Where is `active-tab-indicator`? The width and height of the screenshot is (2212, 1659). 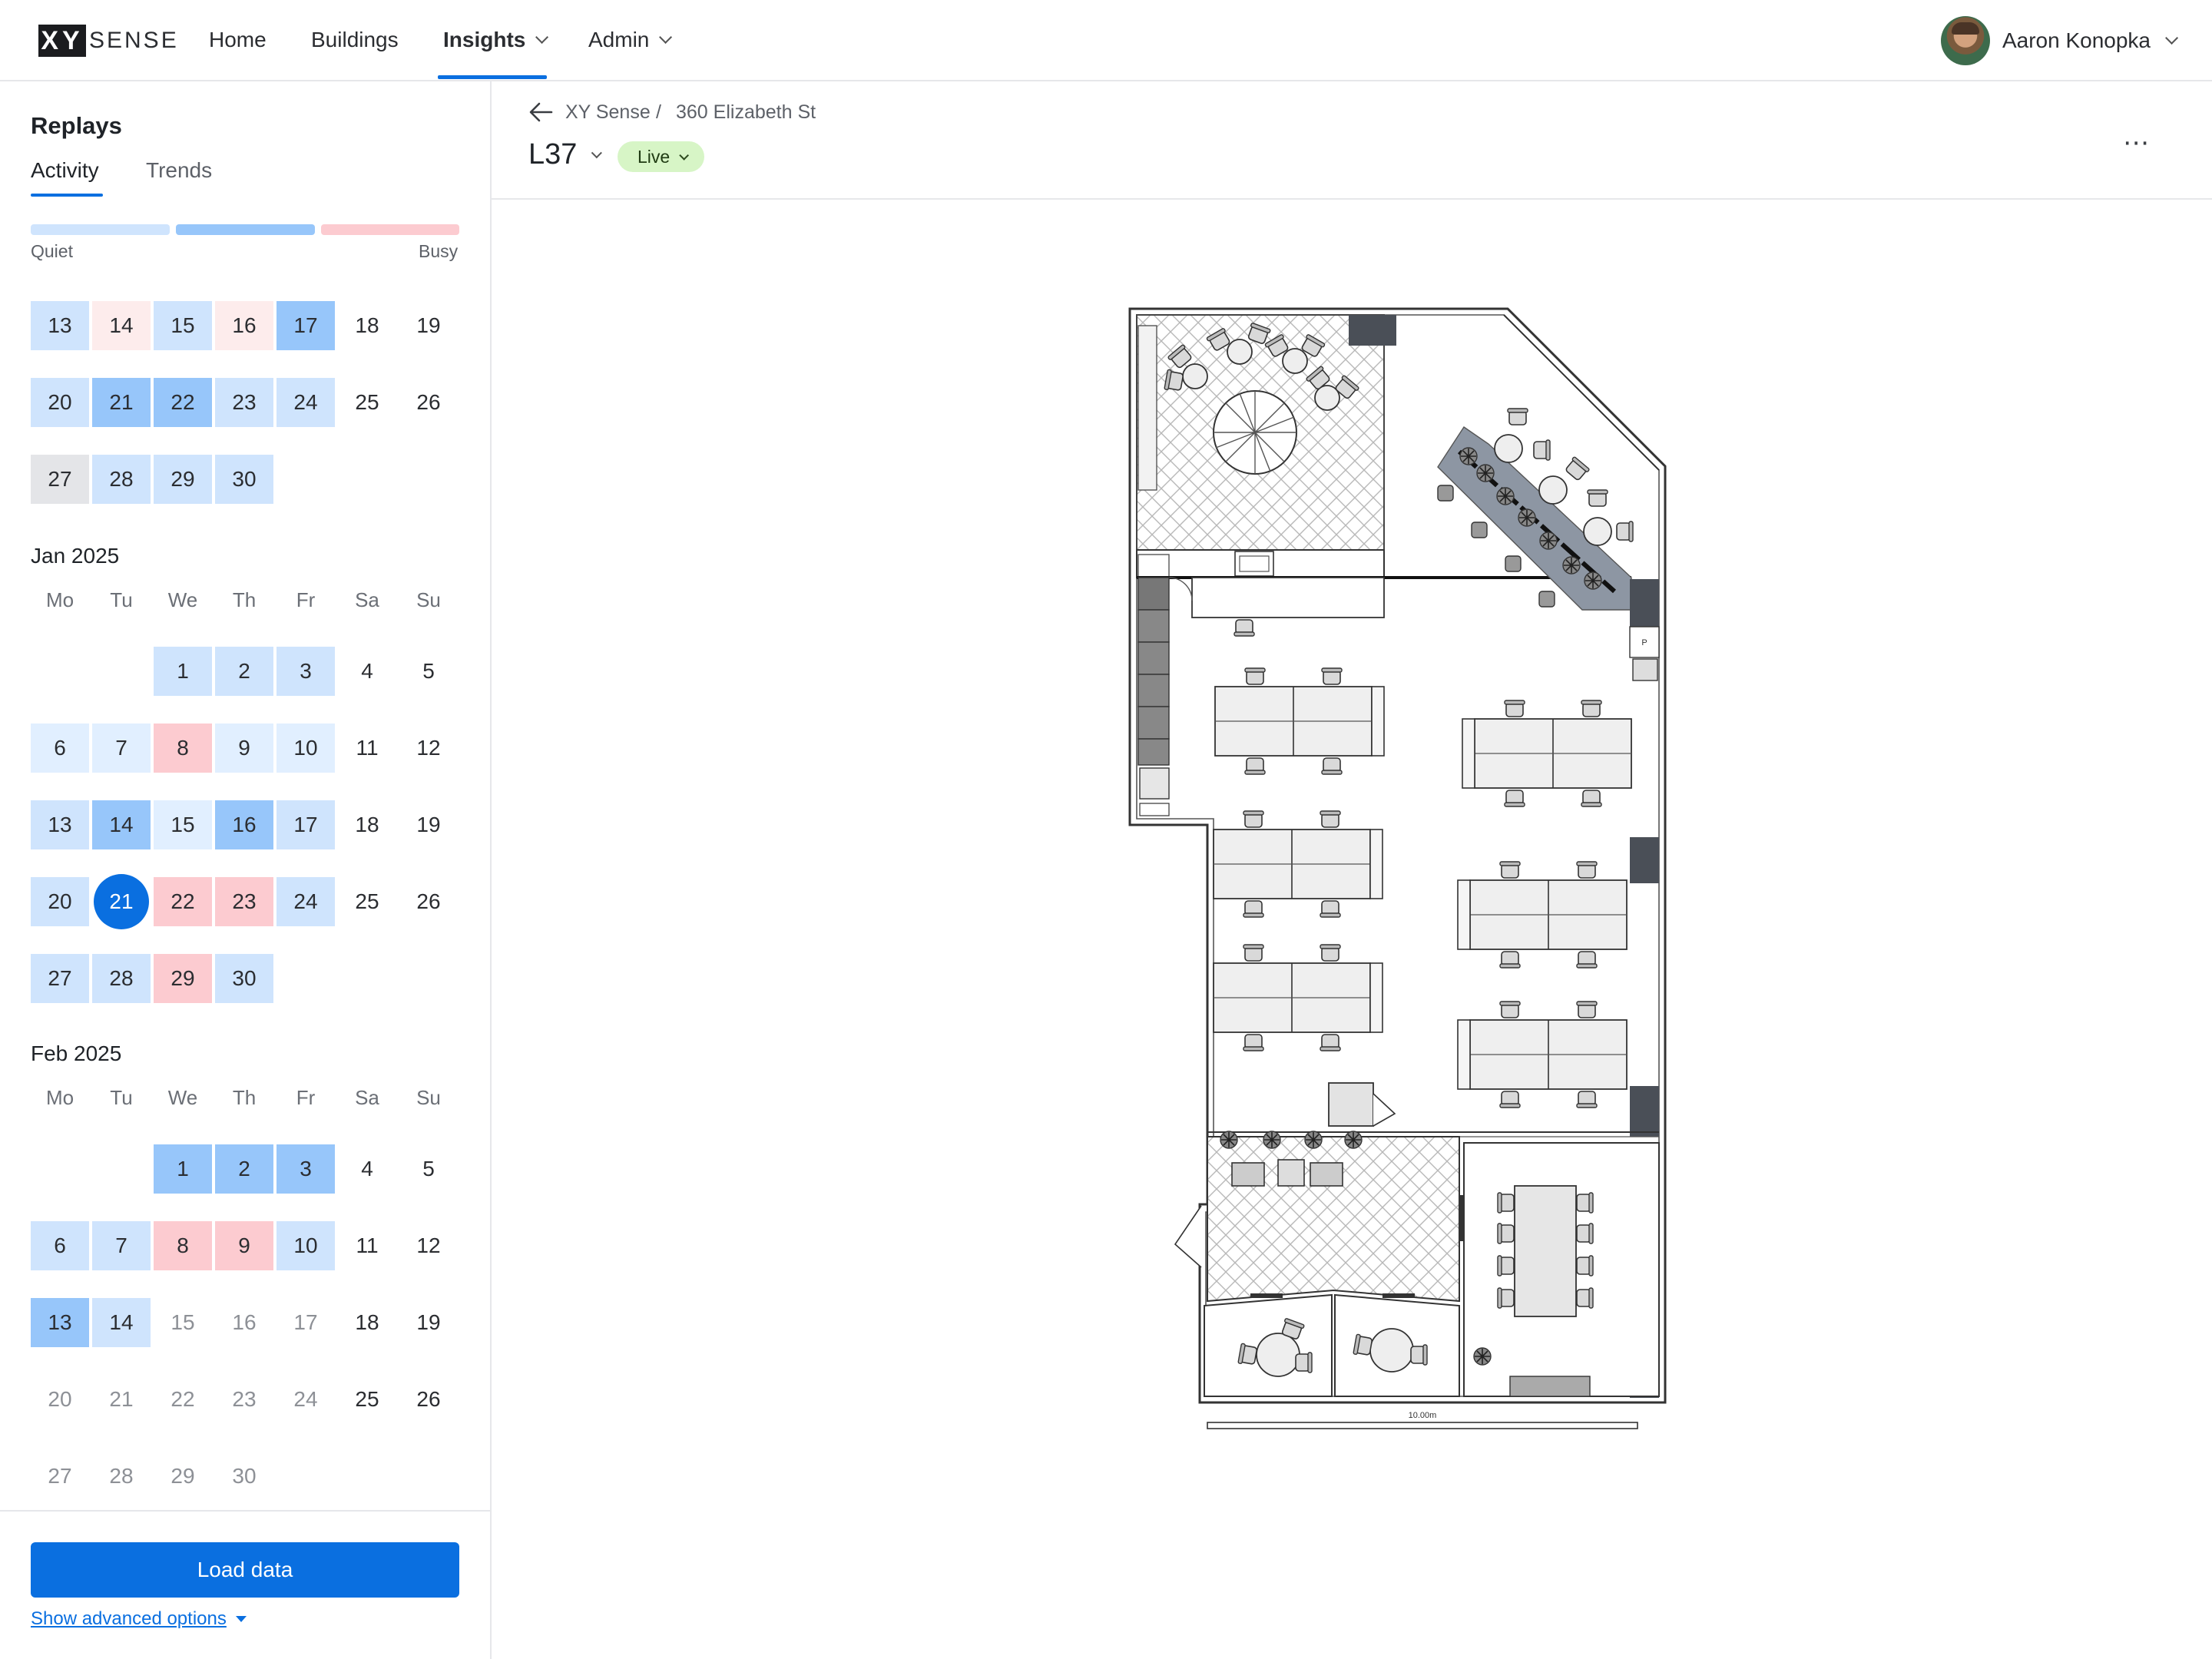
active-tab-indicator is located at coordinates (67, 196).